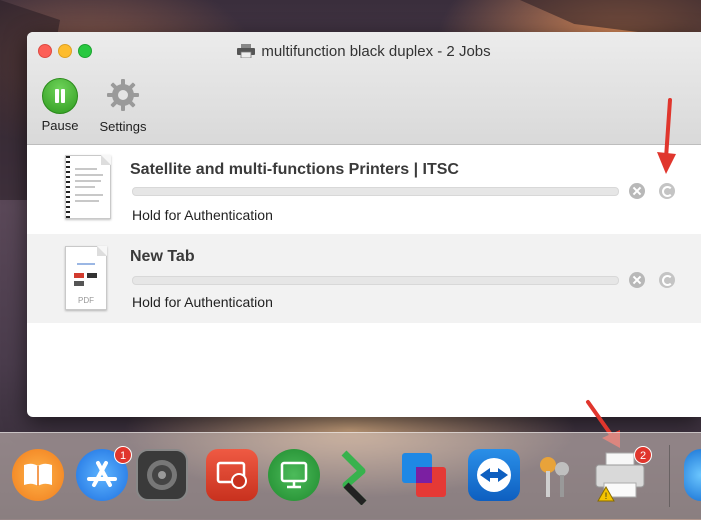 Image resolution: width=701 pixels, height=520 pixels. What do you see at coordinates (692, 475) in the screenshot?
I see `folder-icon` at bounding box center [692, 475].